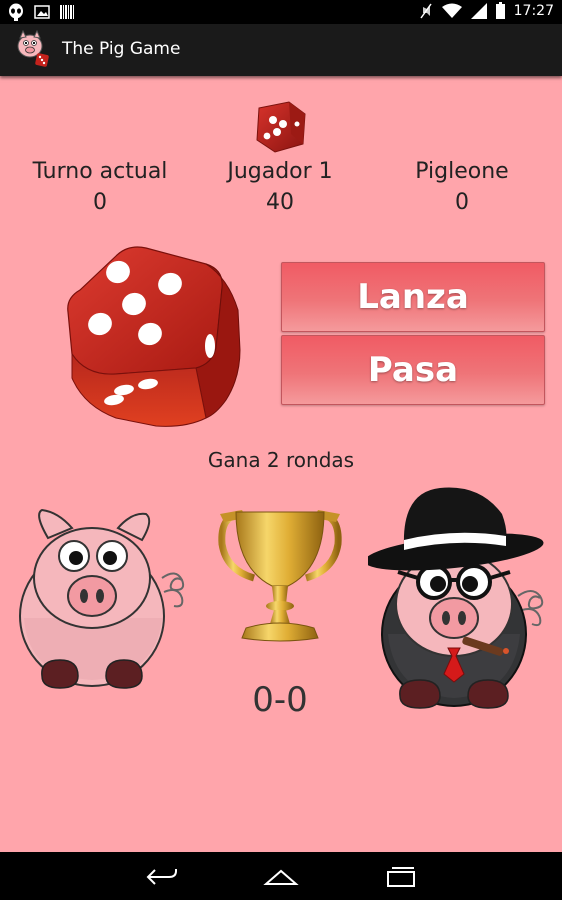 The image size is (562, 900). I want to click on recents-icon, so click(401, 877).